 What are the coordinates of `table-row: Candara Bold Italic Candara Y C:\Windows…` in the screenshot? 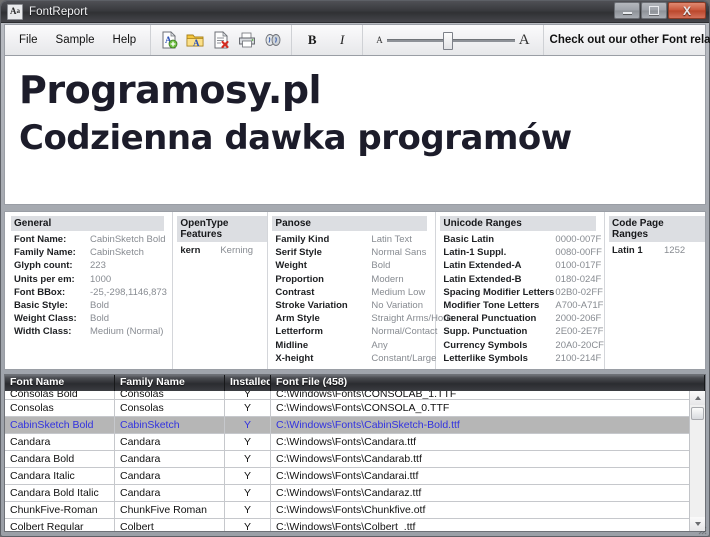 It's located at (355, 493).